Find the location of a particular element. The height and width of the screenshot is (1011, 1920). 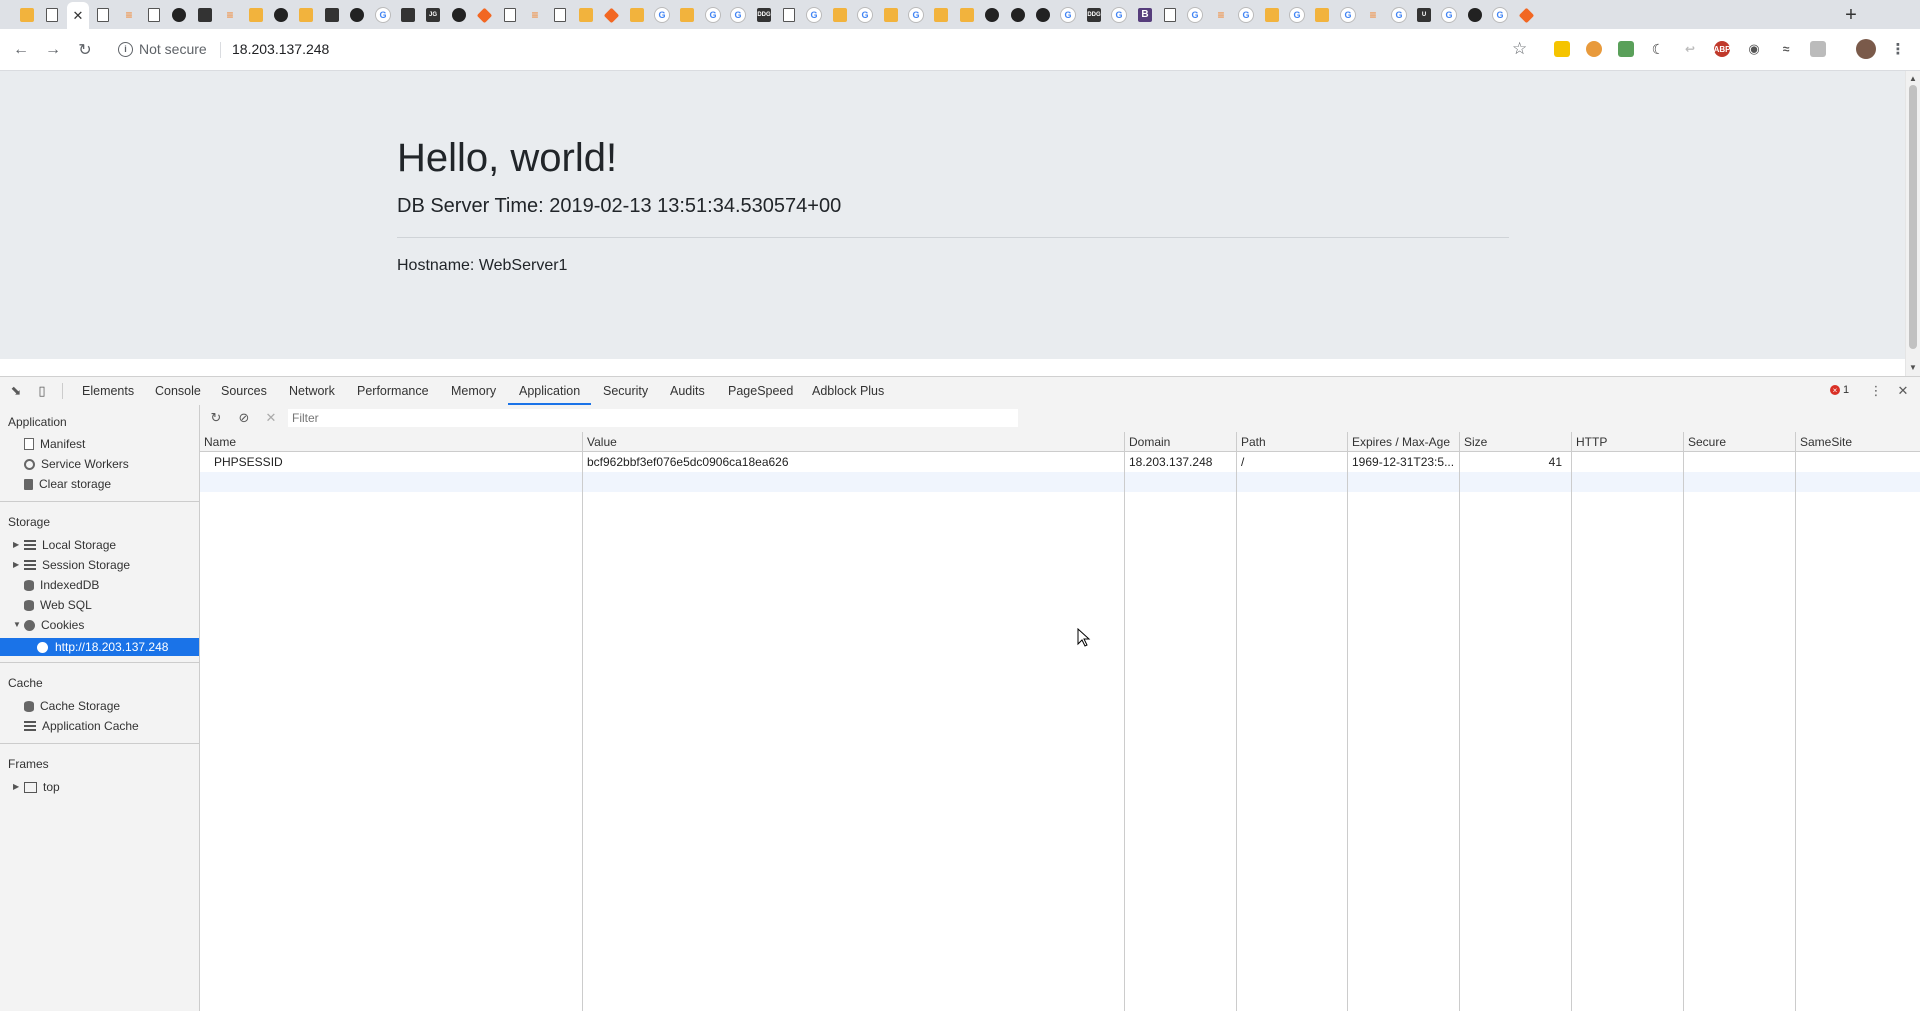

column-header-name: Name is located at coordinates (391, 442).